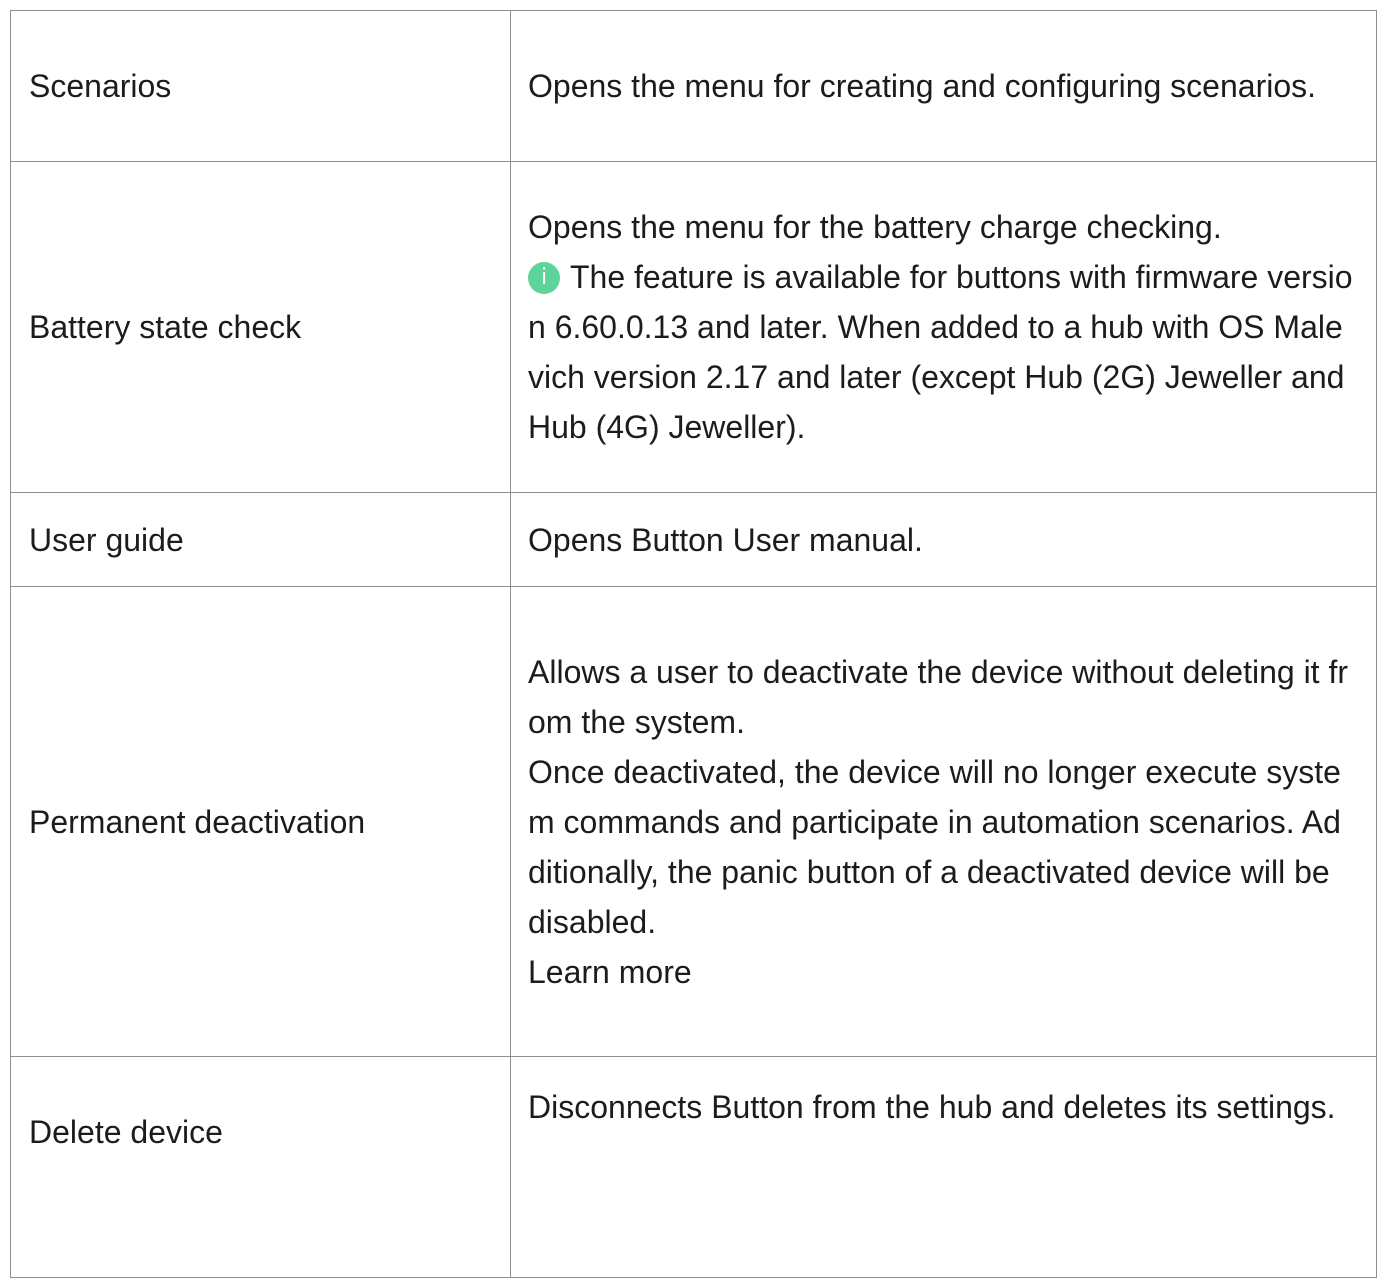  Describe the element at coordinates (544, 278) in the screenshot. I see `info-circle-icon: i` at that location.